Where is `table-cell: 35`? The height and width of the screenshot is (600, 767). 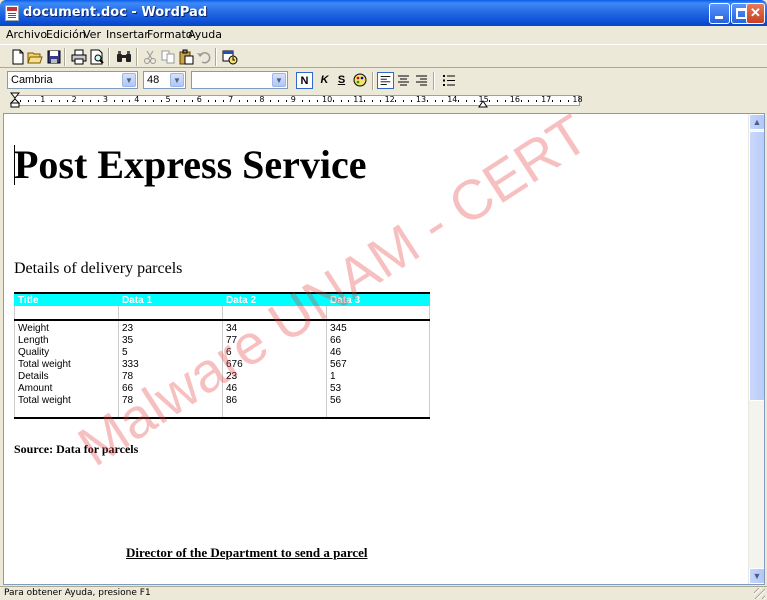
table-cell: 35 is located at coordinates (128, 340).